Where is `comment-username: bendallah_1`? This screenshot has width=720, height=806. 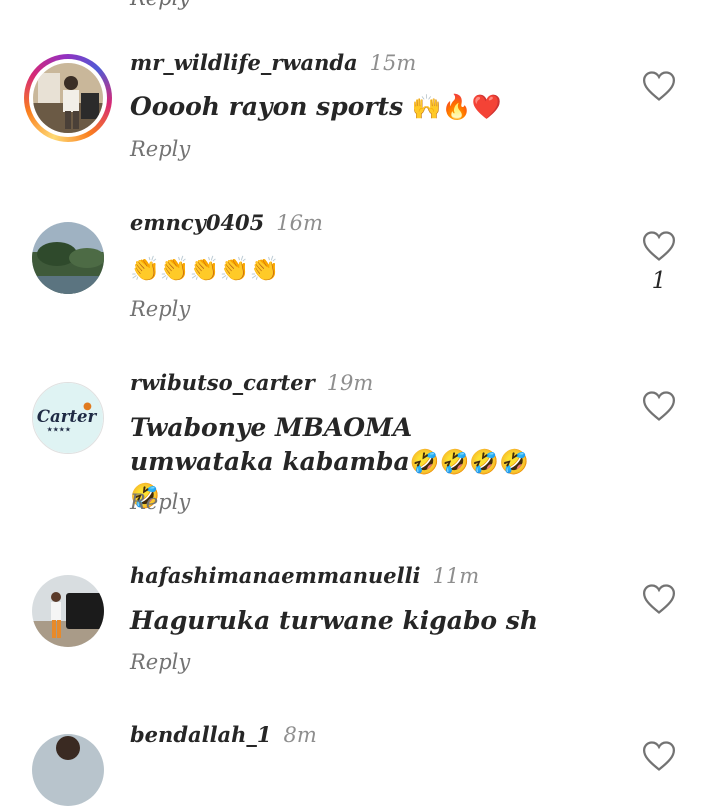 comment-username: bendallah_1 is located at coordinates (201, 734).